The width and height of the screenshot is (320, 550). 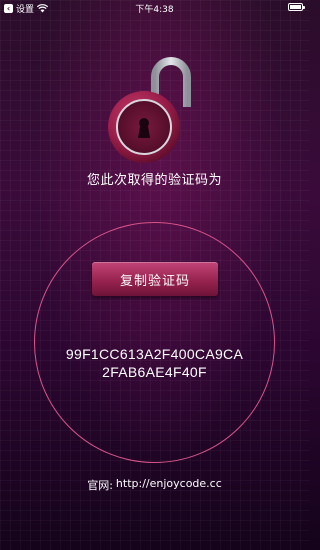 I want to click on verification-code-line-2: 2FAB6AE4F40F, so click(x=154, y=372).